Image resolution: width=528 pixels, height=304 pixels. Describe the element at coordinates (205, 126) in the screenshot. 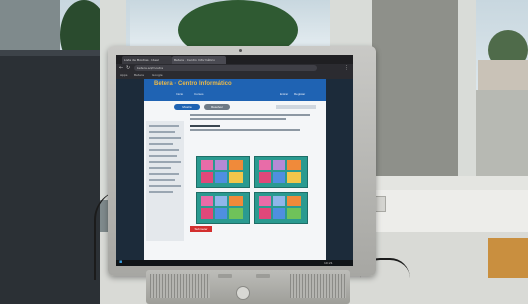

I see `section-heading` at that location.